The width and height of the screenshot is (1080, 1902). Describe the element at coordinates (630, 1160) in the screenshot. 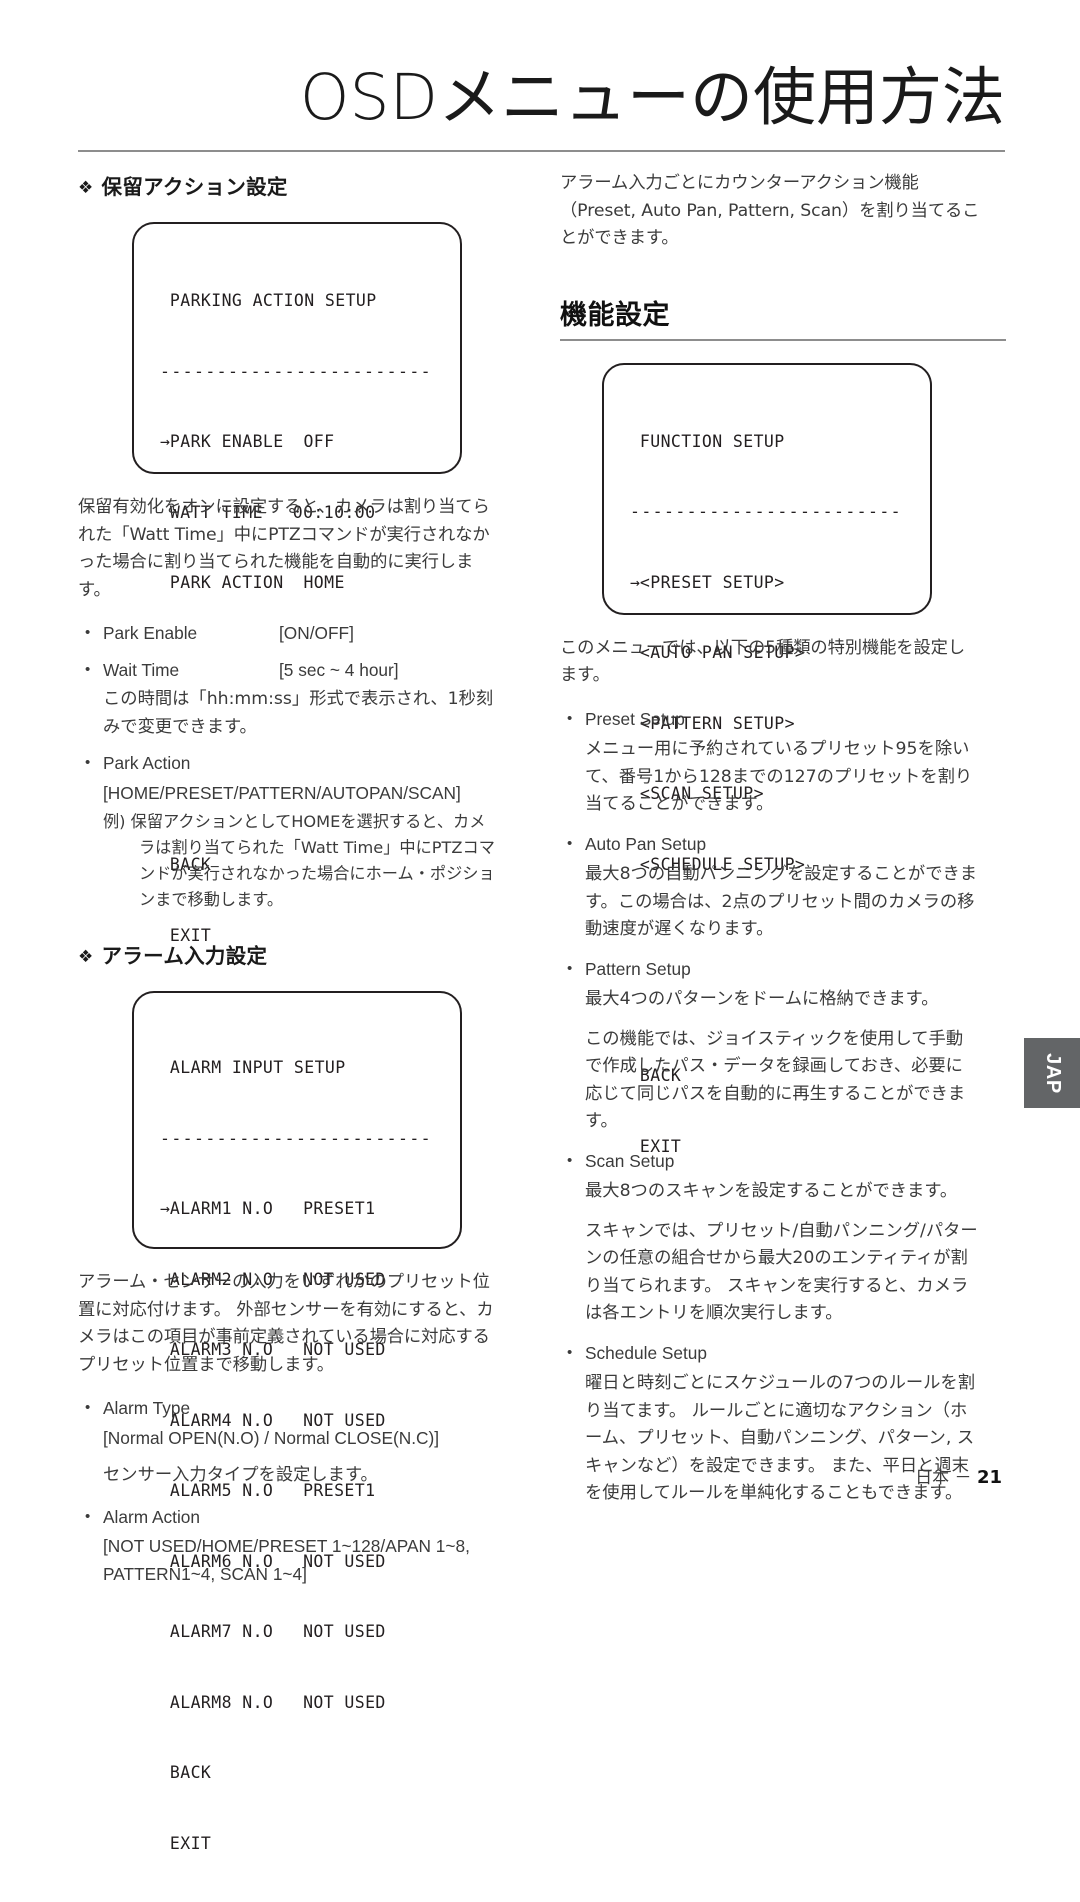

I see `item-label: Scan Setup` at that location.